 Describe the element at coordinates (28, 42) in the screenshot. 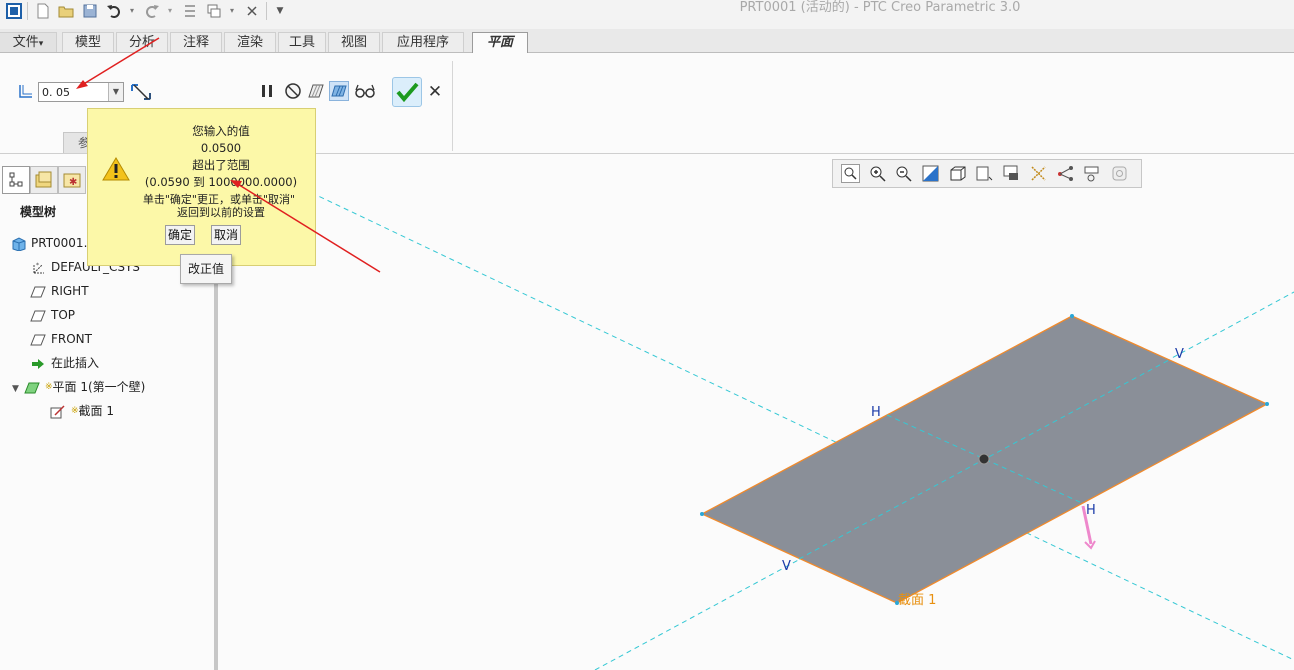

I see `tab-file: 文件▾` at that location.